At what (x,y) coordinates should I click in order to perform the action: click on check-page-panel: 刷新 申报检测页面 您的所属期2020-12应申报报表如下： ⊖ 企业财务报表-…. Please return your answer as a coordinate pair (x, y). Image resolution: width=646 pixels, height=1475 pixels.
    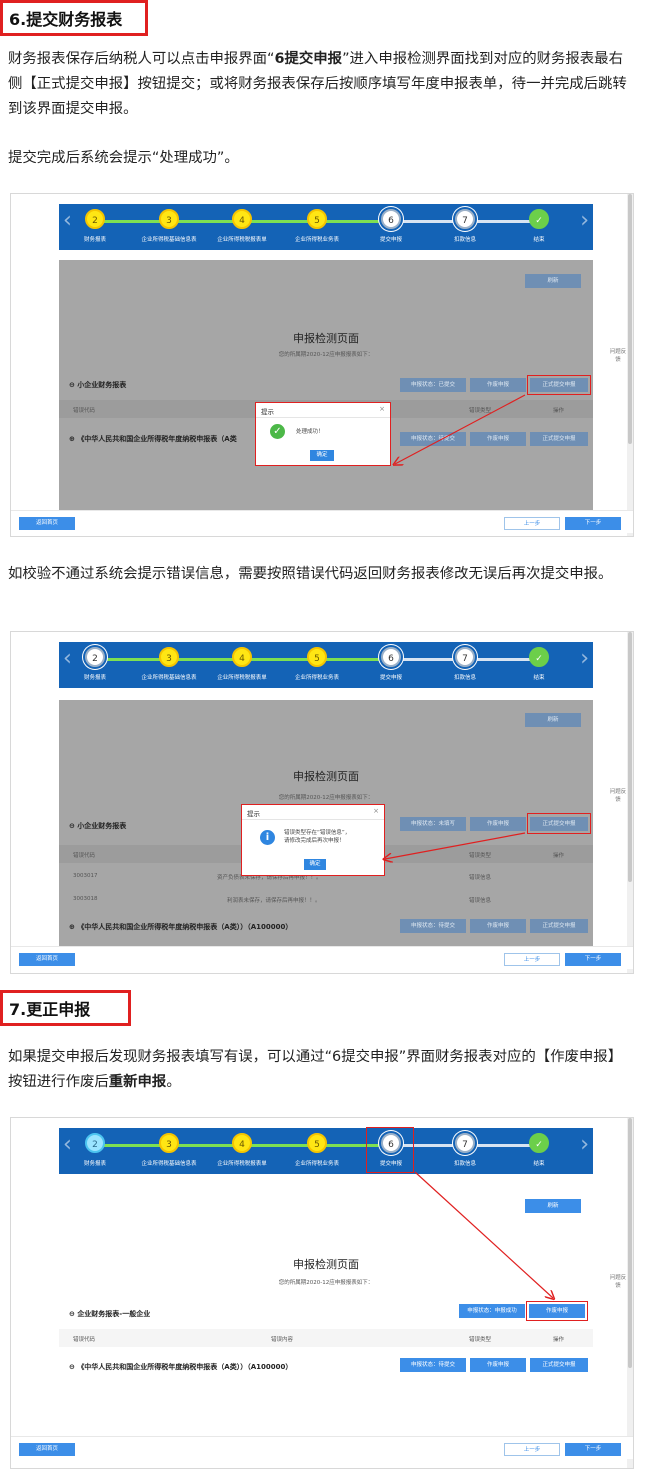
    Looking at the image, I should click on (326, 1311).